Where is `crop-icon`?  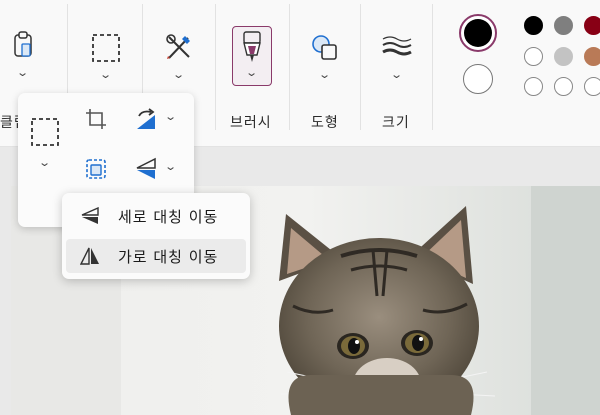 crop-icon is located at coordinates (96, 119).